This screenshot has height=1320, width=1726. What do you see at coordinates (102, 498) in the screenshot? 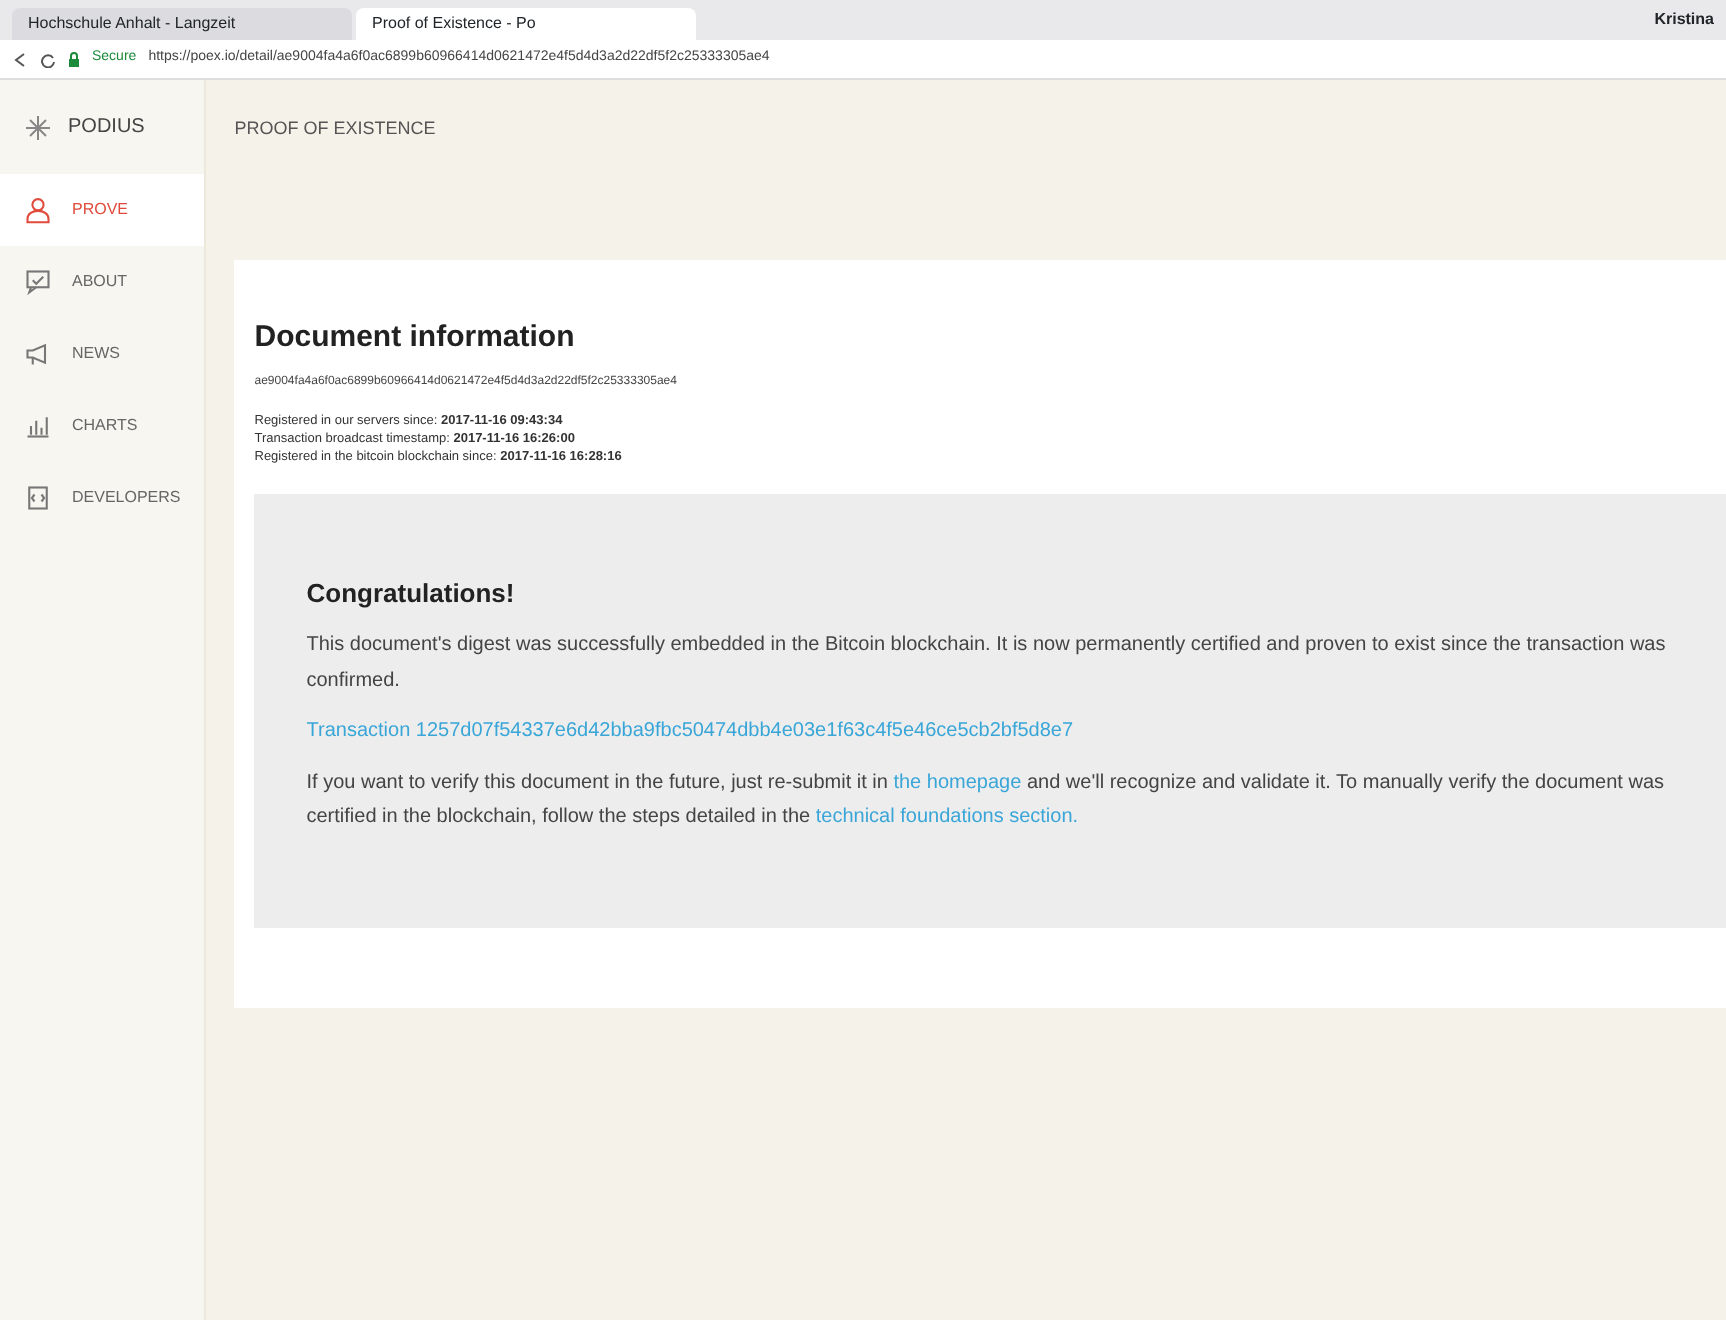
I see `sidebar-item: DEVELOPERS` at bounding box center [102, 498].